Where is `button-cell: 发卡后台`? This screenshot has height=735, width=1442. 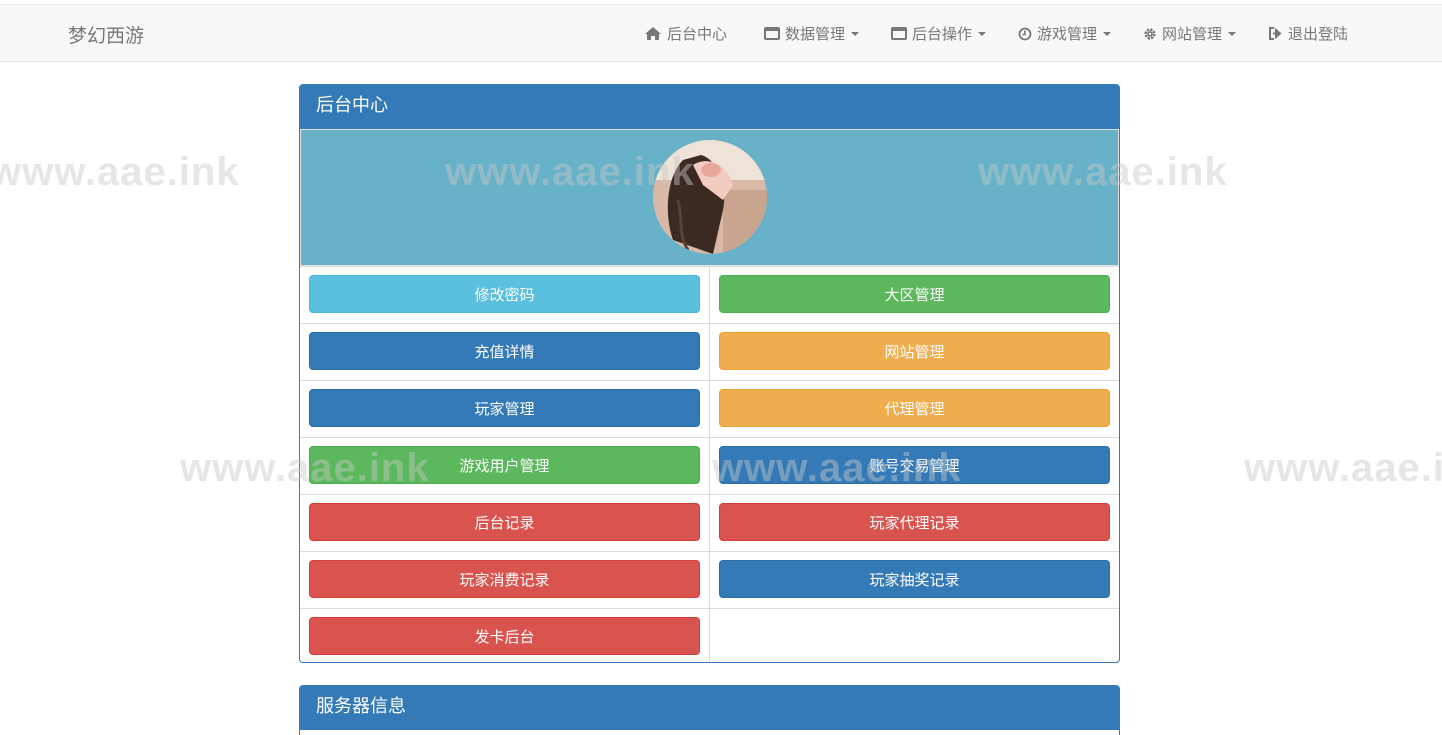
button-cell: 发卡后台 is located at coordinates (505, 635).